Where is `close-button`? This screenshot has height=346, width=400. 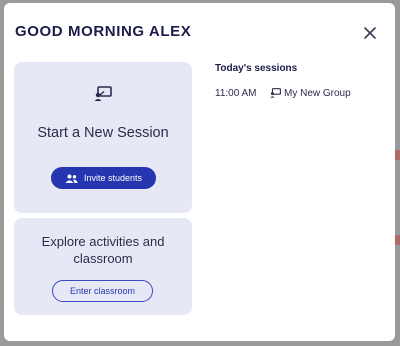 close-button is located at coordinates (370, 33).